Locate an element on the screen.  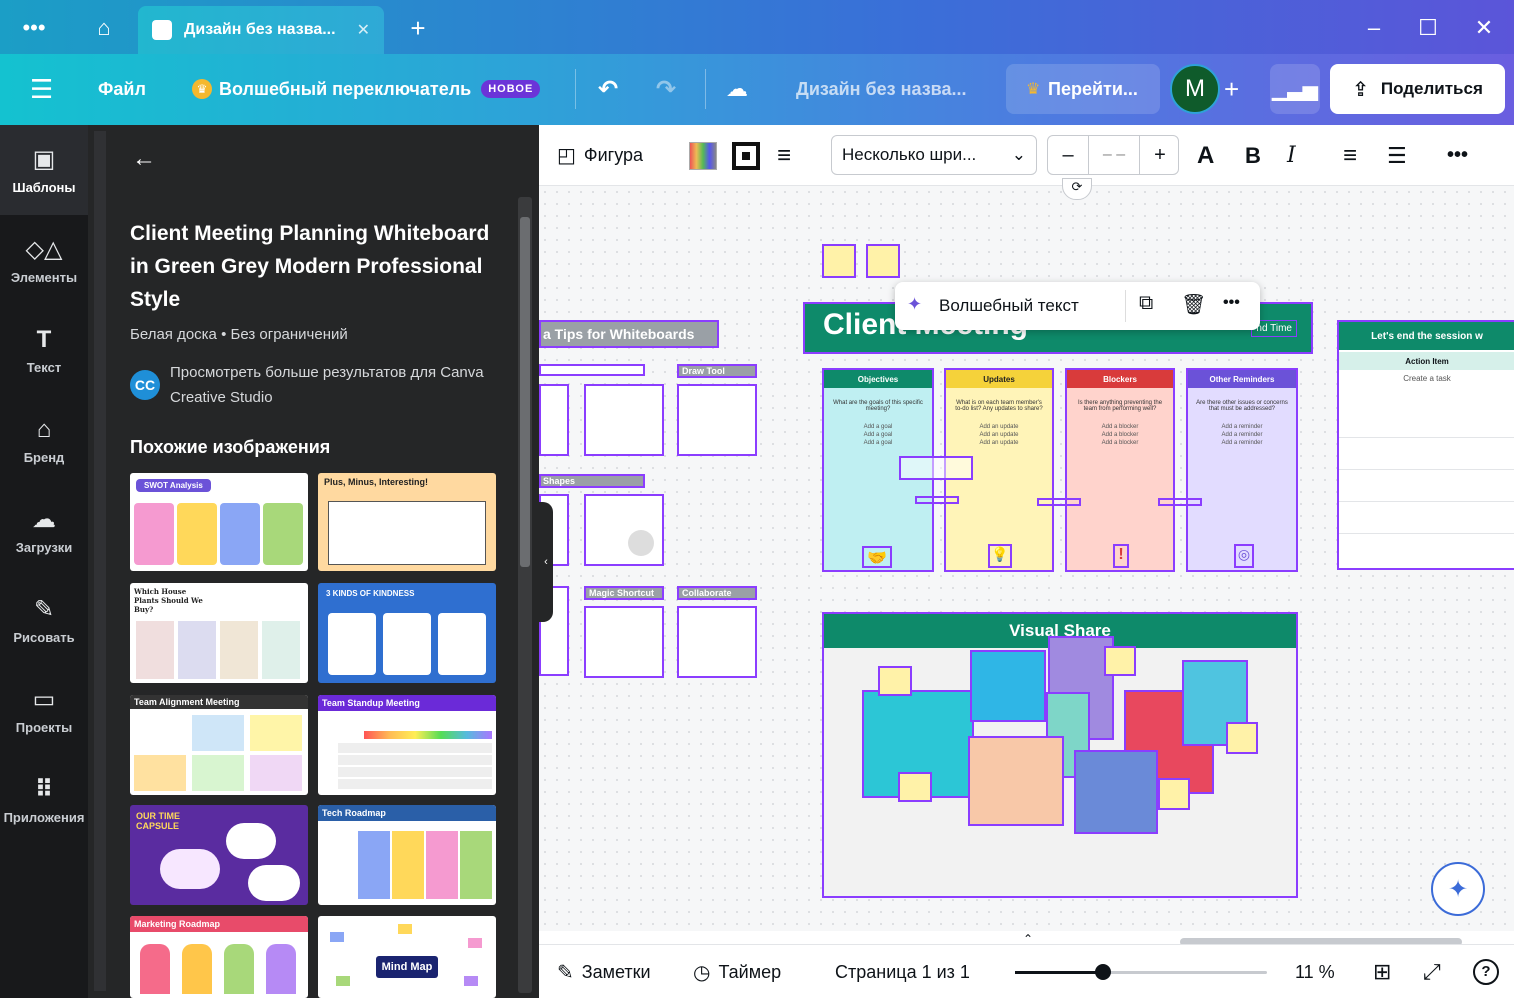
shapes-label: Shapes is located at coordinates (592, 481).